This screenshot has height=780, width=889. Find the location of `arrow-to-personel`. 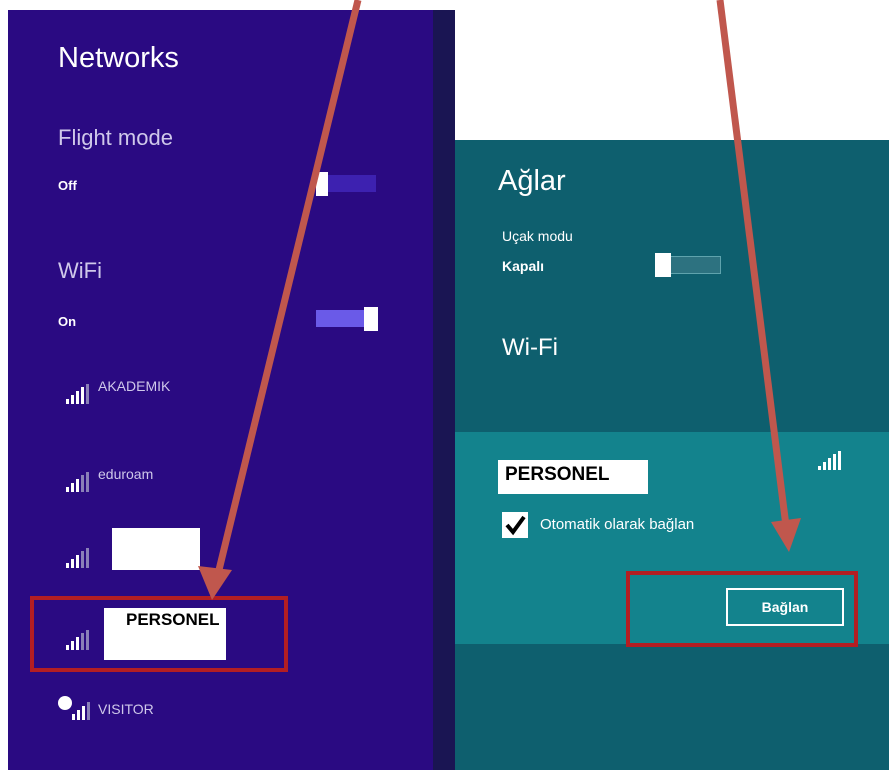

arrow-to-personel is located at coordinates (288, 287).